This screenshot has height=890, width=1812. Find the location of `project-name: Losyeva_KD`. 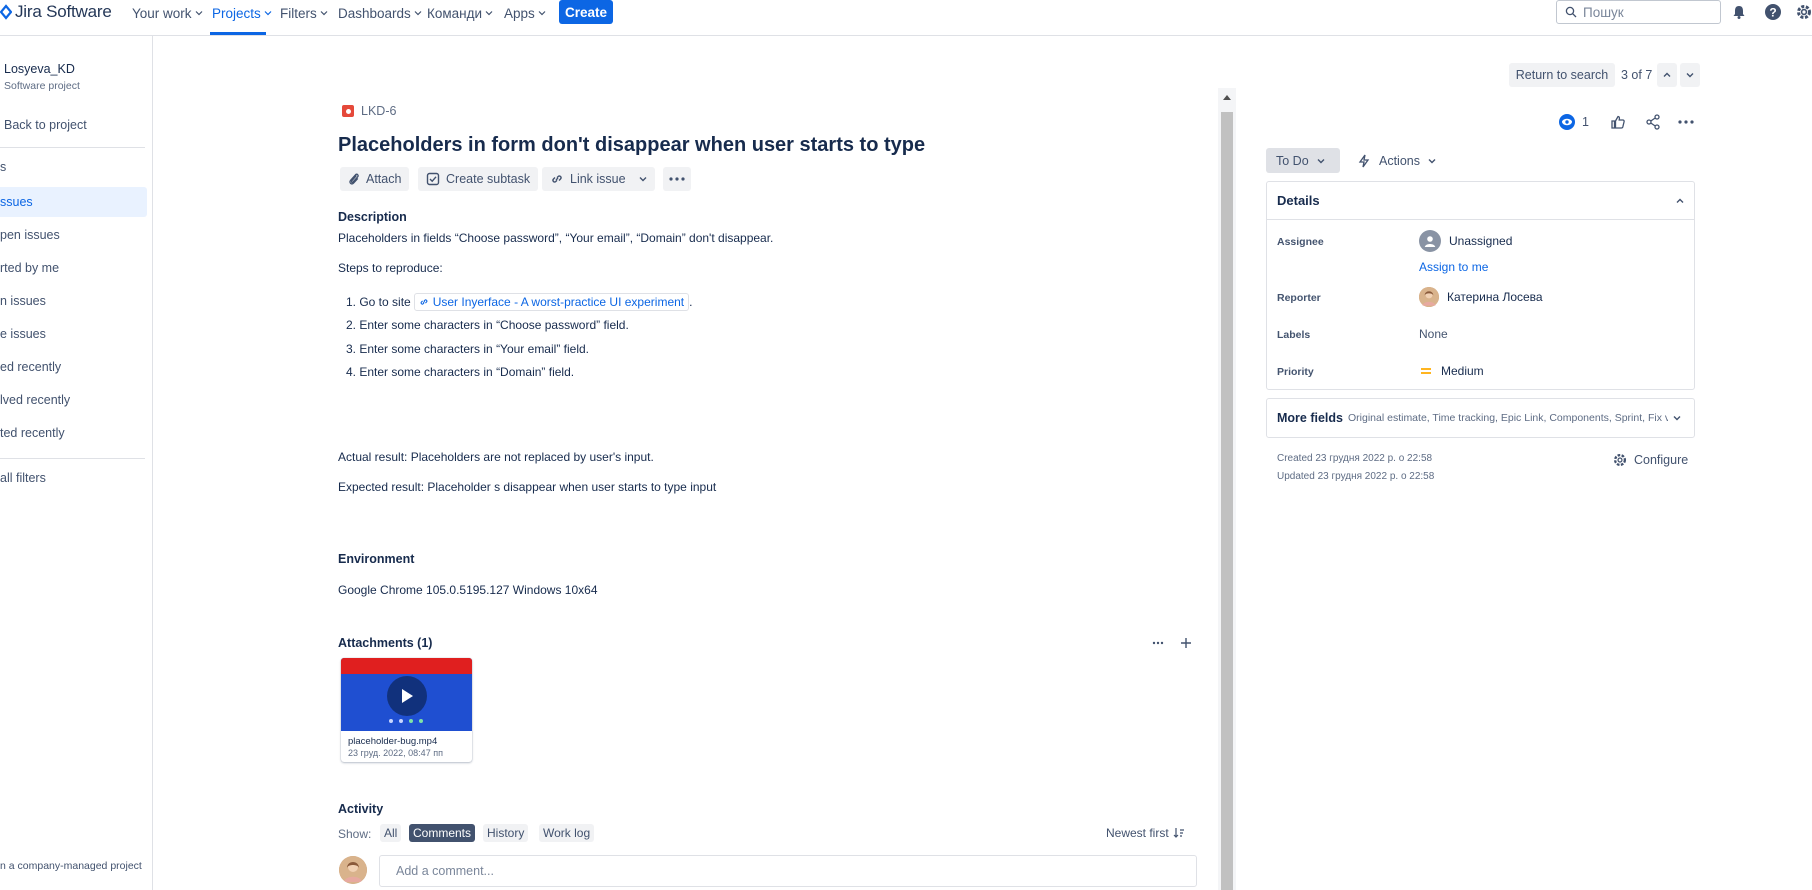

project-name: Losyeva_KD is located at coordinates (39, 69).